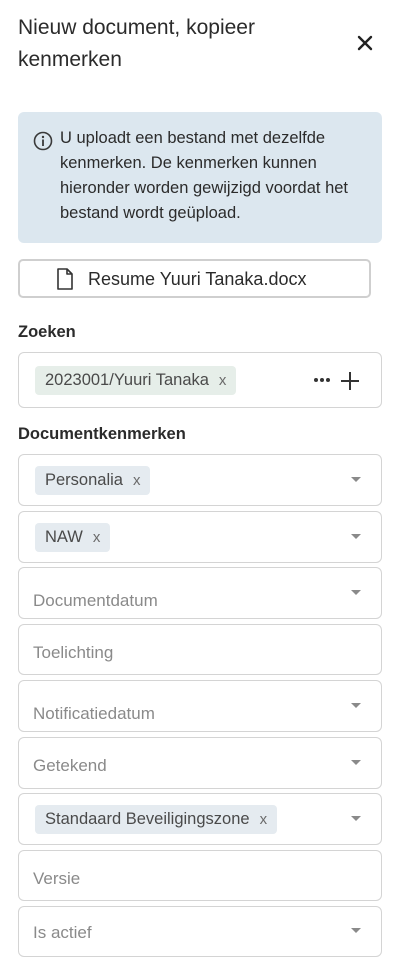  Describe the element at coordinates (365, 43) in the screenshot. I see `close-icon` at that location.